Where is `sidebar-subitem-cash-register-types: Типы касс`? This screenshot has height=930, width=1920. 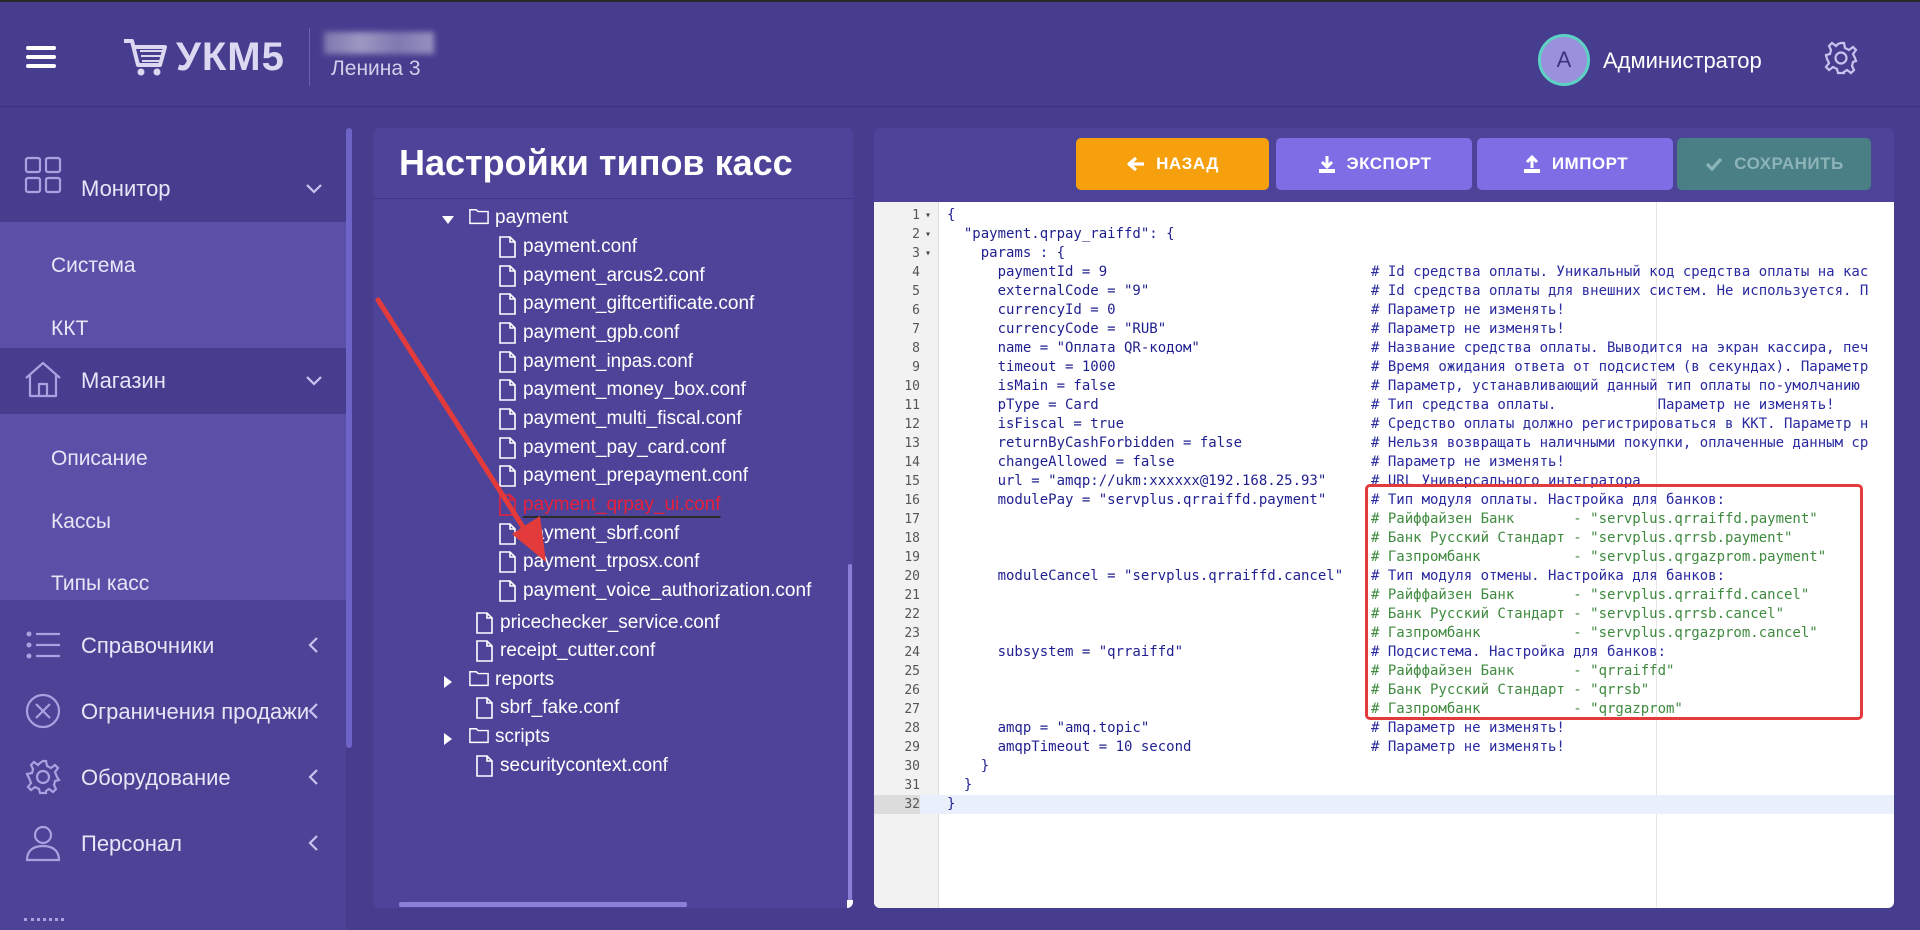
sidebar-subitem-cash-register-types: Типы касс is located at coordinates (100, 584).